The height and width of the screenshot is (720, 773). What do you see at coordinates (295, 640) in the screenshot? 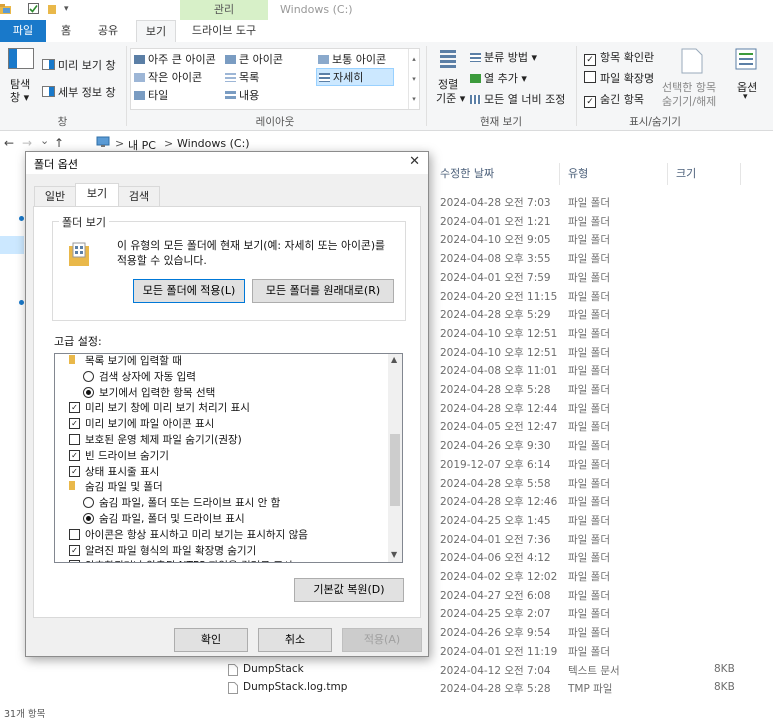
I see `cancel-button: 취소` at bounding box center [295, 640].